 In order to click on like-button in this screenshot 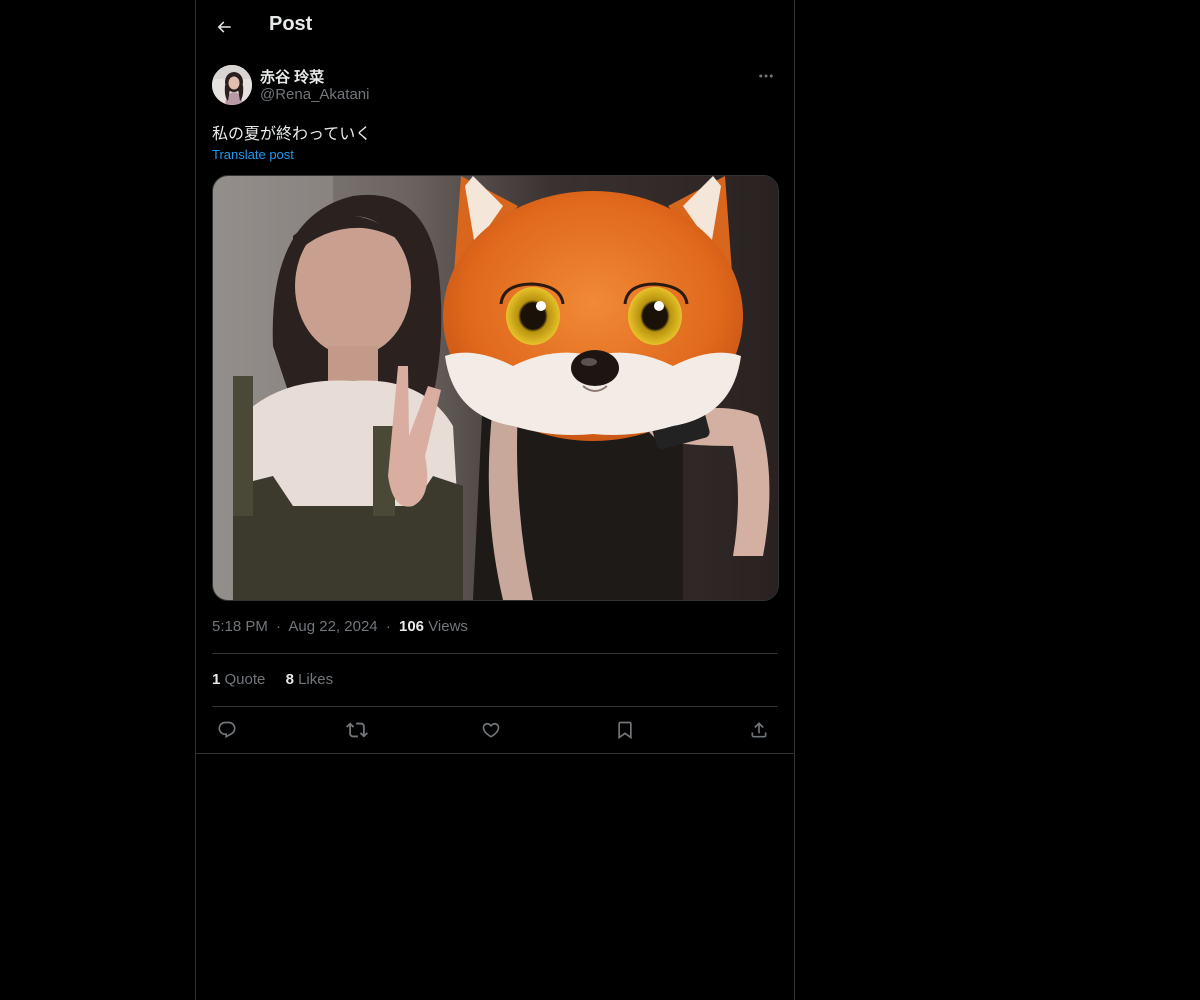, I will do `click(491, 730)`.